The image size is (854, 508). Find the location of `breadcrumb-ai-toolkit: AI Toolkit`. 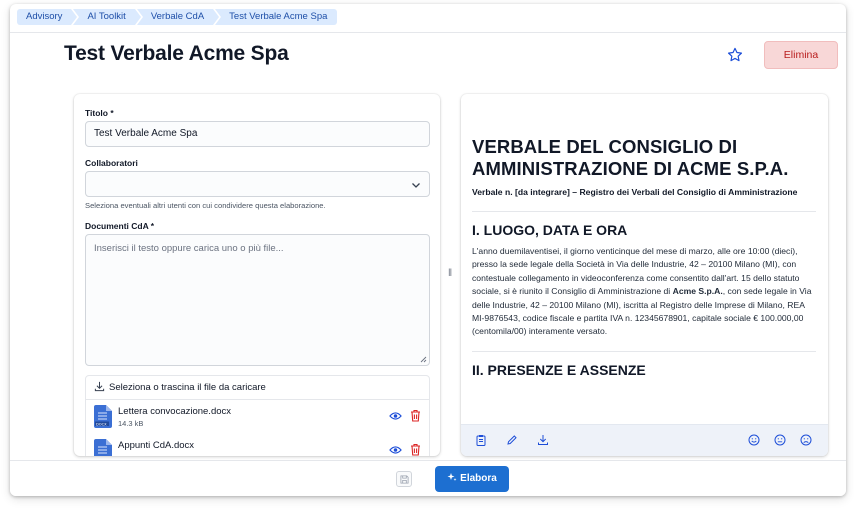

breadcrumb-ai-toolkit: AI Toolkit is located at coordinates (107, 17).